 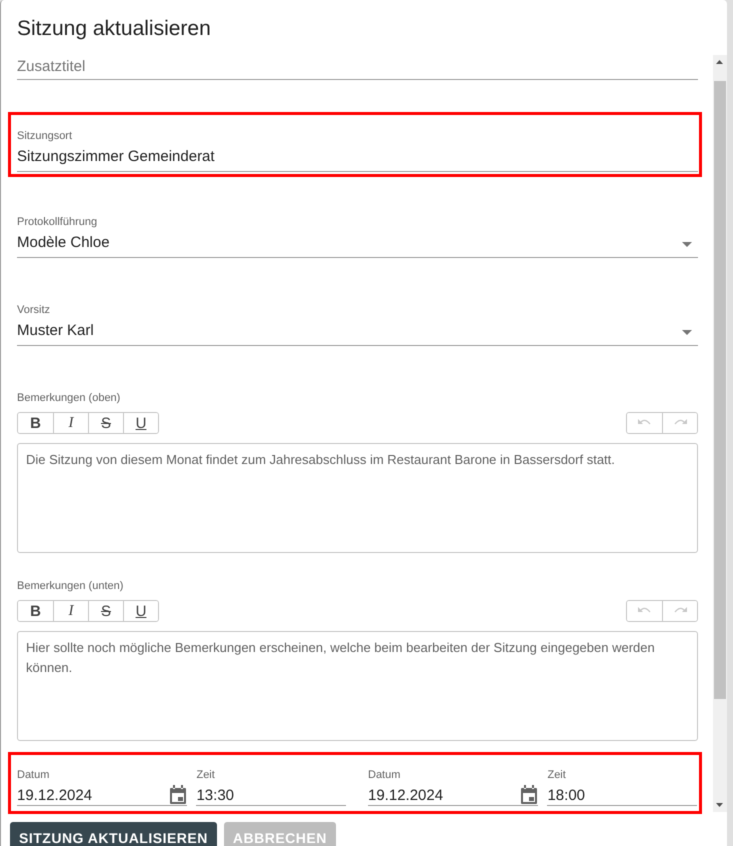 I want to click on text-field: Zusatztitel, so click(x=357, y=67).